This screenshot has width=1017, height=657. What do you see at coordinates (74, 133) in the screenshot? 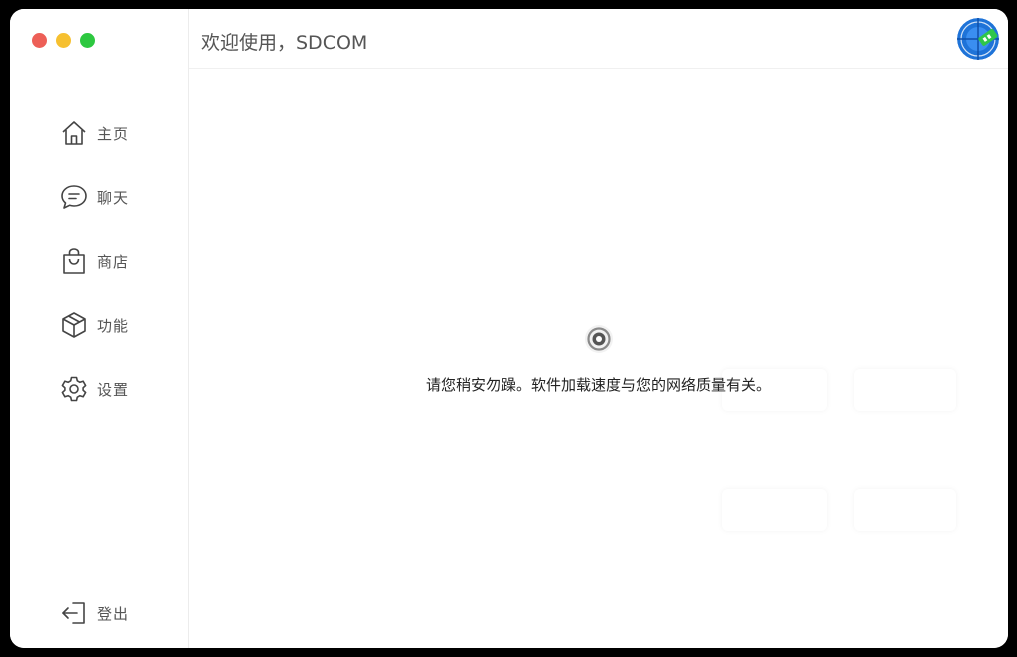
I see `home-icon` at bounding box center [74, 133].